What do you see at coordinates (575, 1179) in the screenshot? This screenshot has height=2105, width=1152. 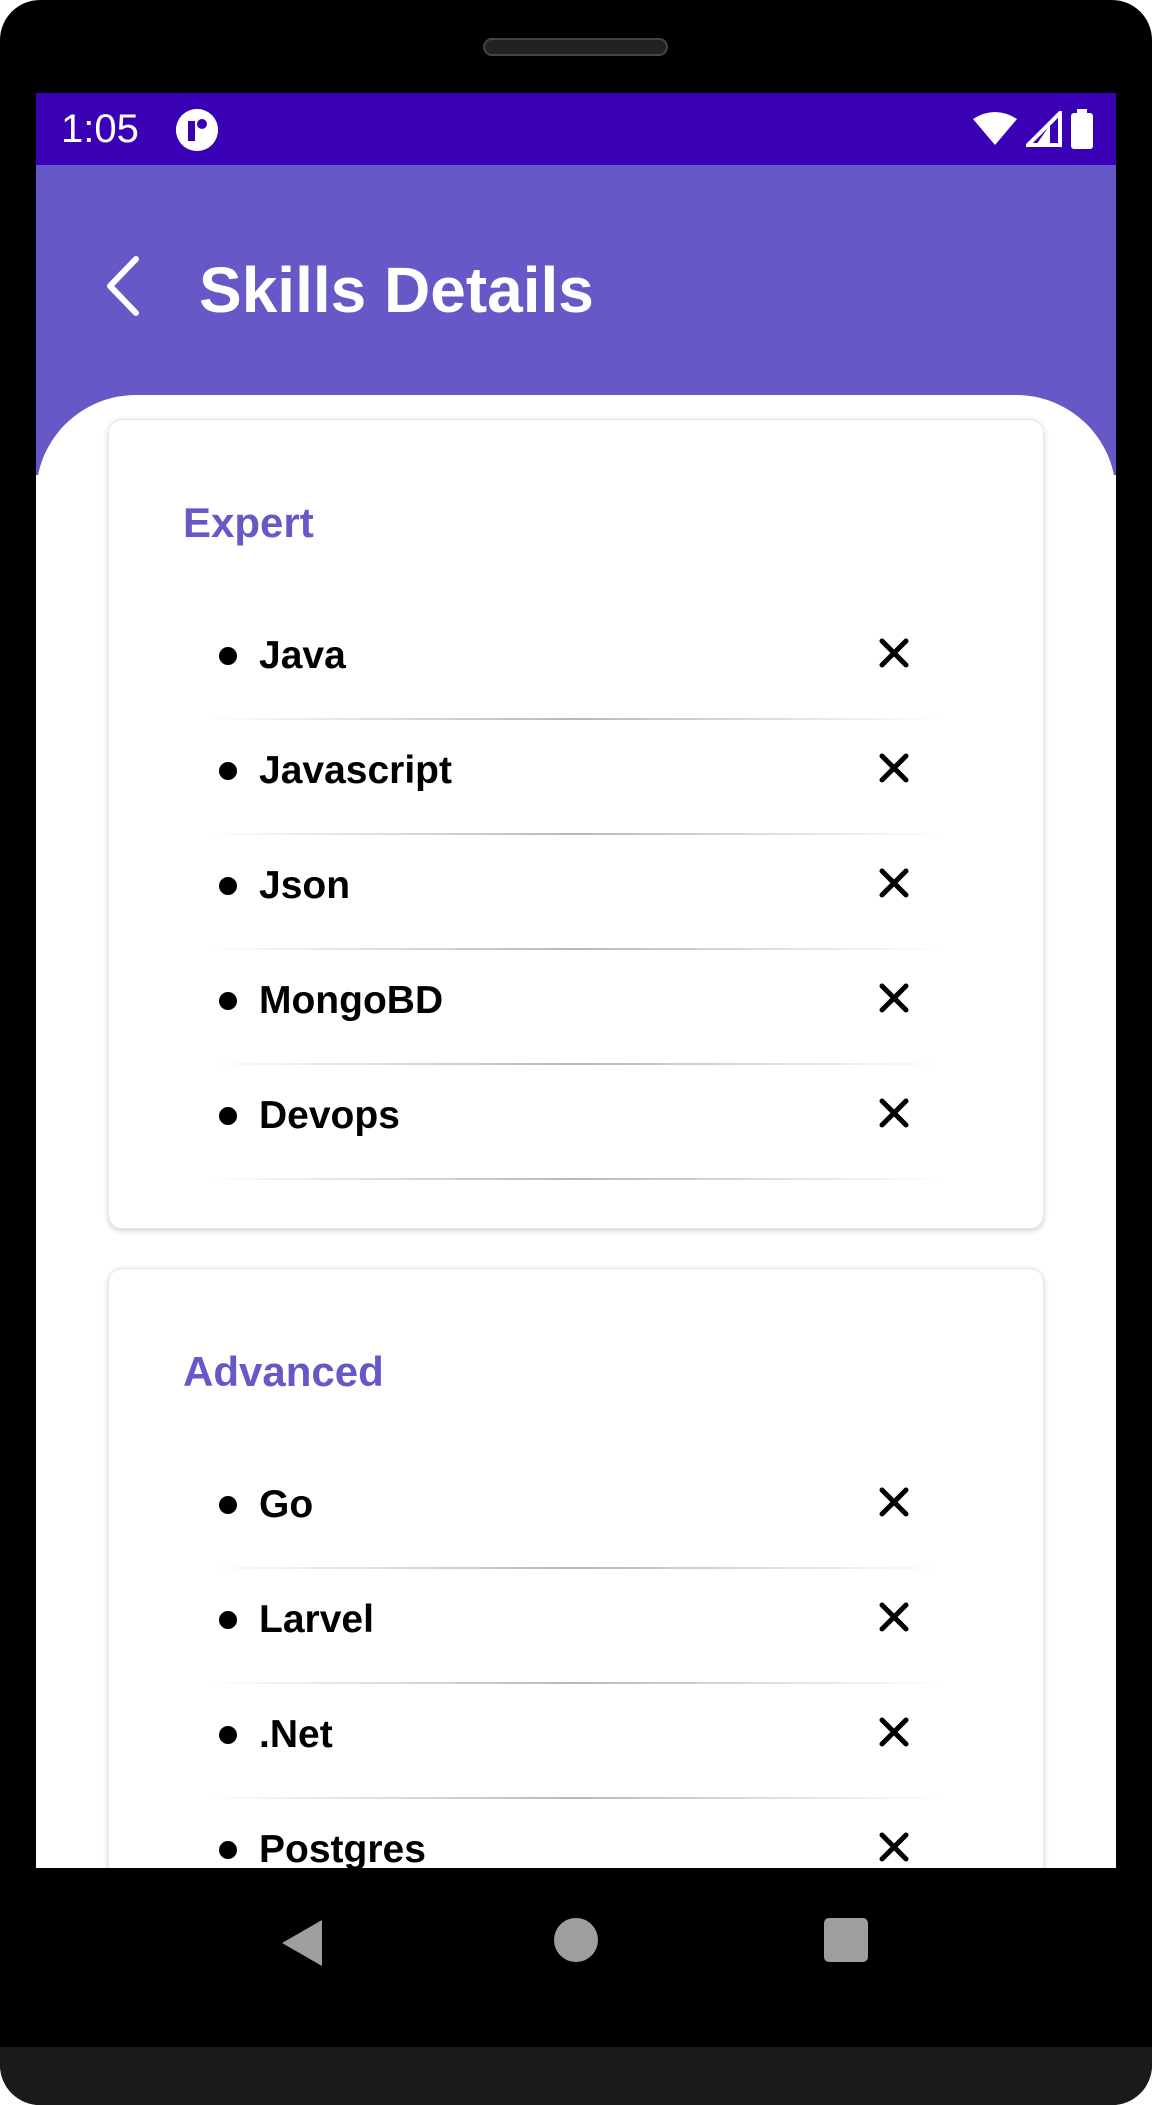 I see `divider` at bounding box center [575, 1179].